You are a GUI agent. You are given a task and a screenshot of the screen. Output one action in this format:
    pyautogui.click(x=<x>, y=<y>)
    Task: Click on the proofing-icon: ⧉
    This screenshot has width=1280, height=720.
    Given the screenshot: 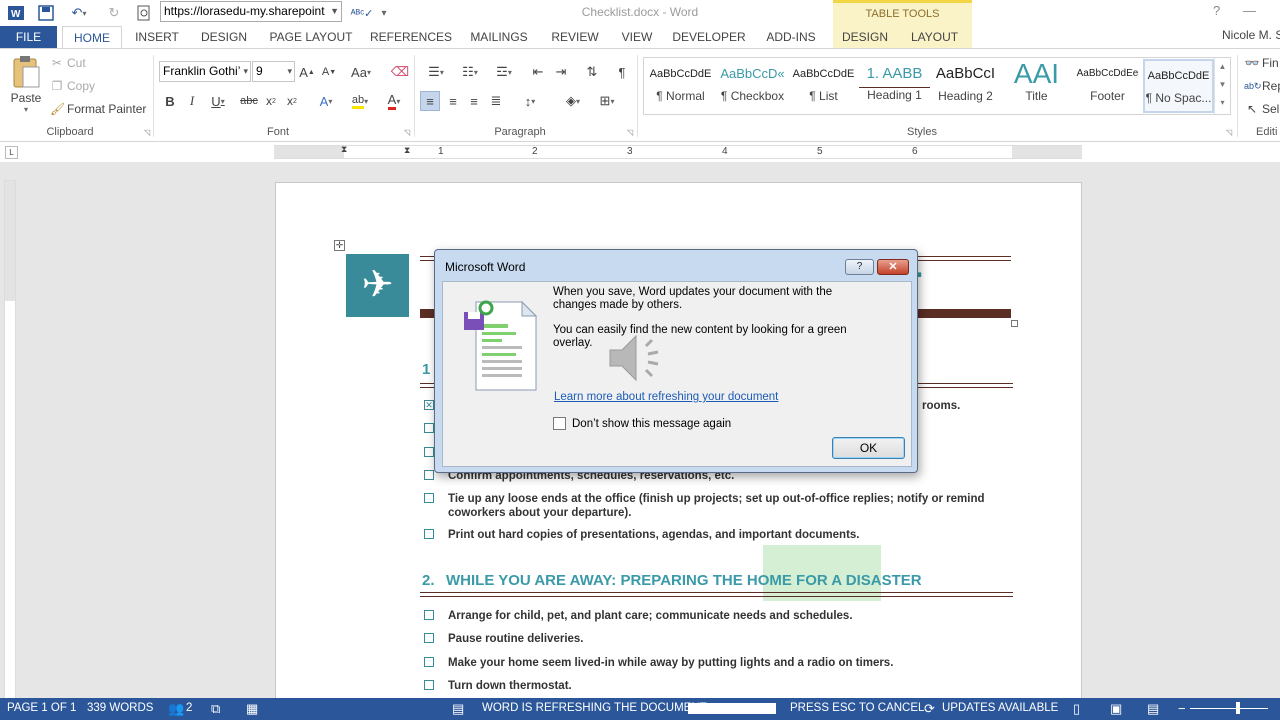 What is the action you would take?
    pyautogui.click(x=215, y=709)
    